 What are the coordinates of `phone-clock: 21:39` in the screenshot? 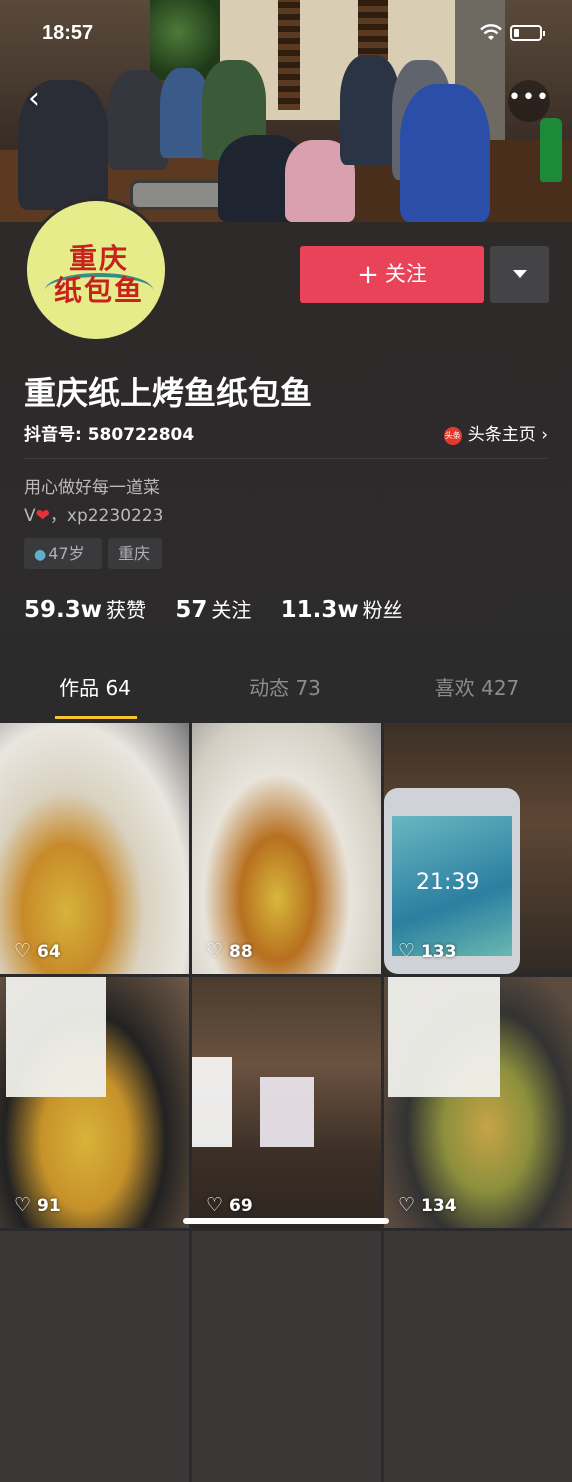 It's located at (448, 882).